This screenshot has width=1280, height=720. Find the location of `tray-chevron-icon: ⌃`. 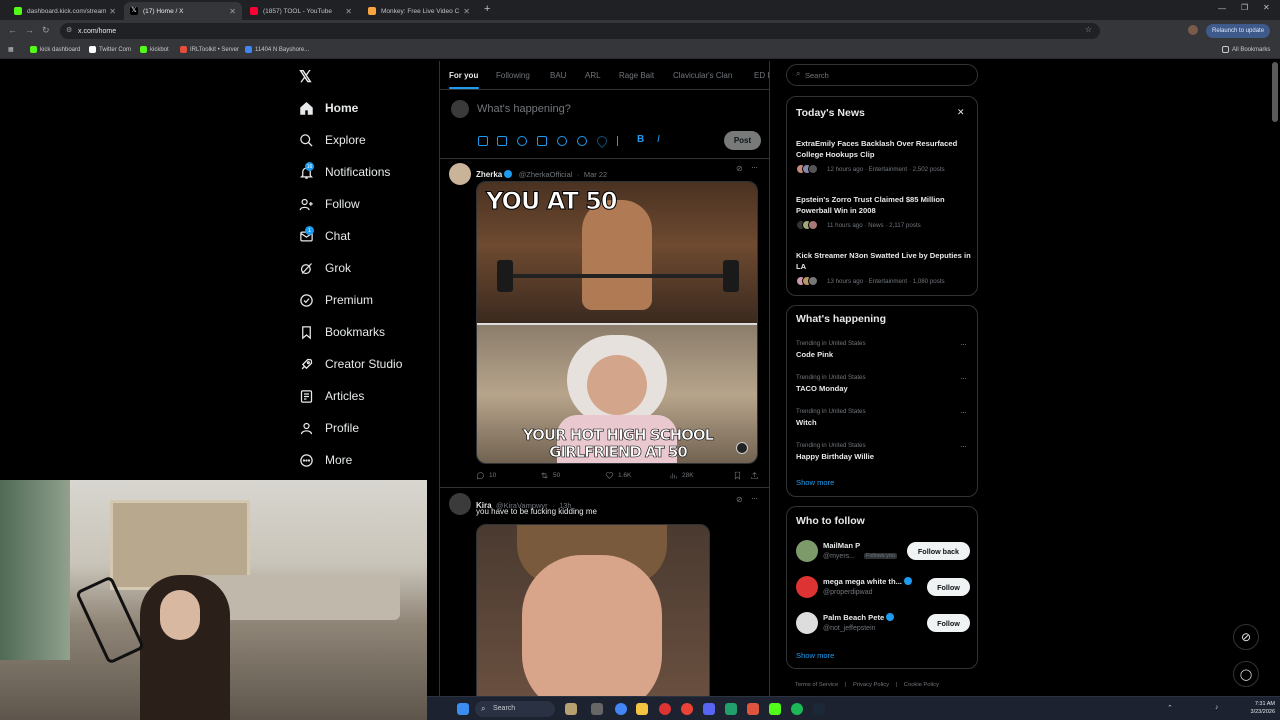

tray-chevron-icon: ⌃ is located at coordinates (1170, 708).